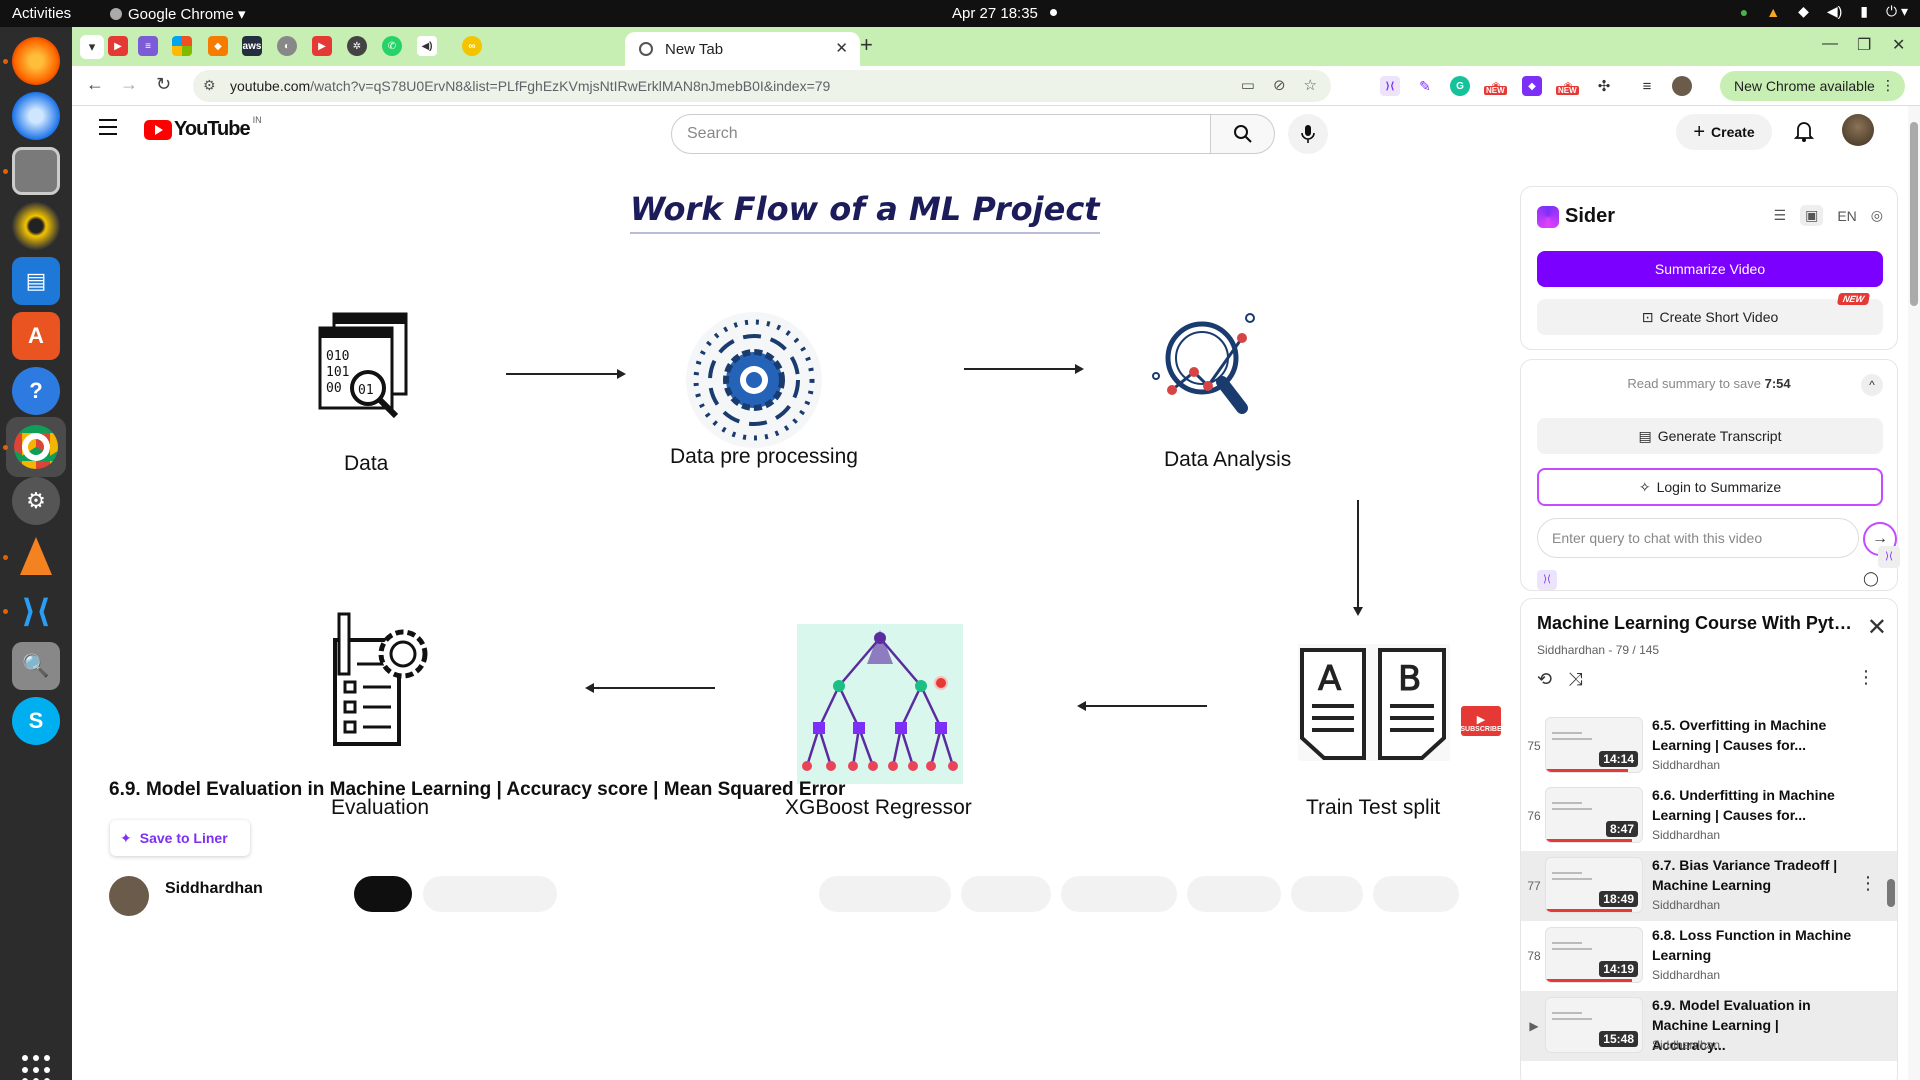 The image size is (1920, 1080). I want to click on skype-icon: S, so click(36, 721).